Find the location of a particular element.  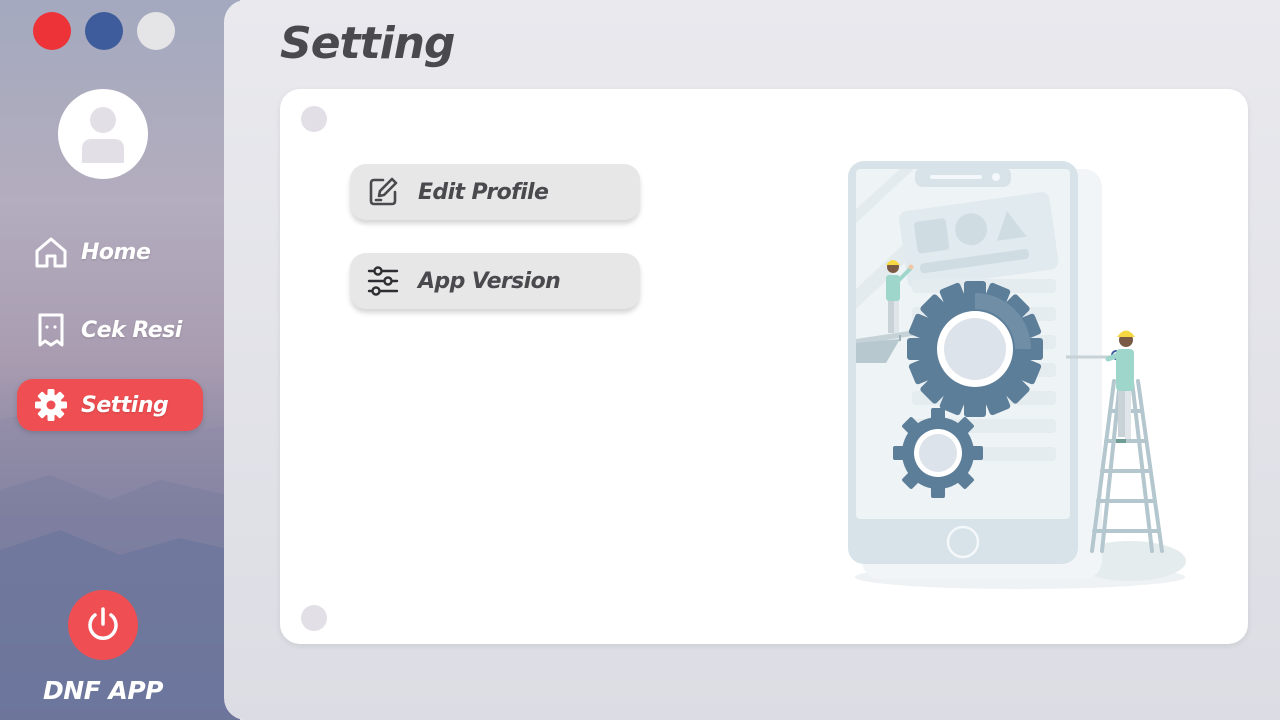

app-name: DNF APP is located at coordinates (103, 690).